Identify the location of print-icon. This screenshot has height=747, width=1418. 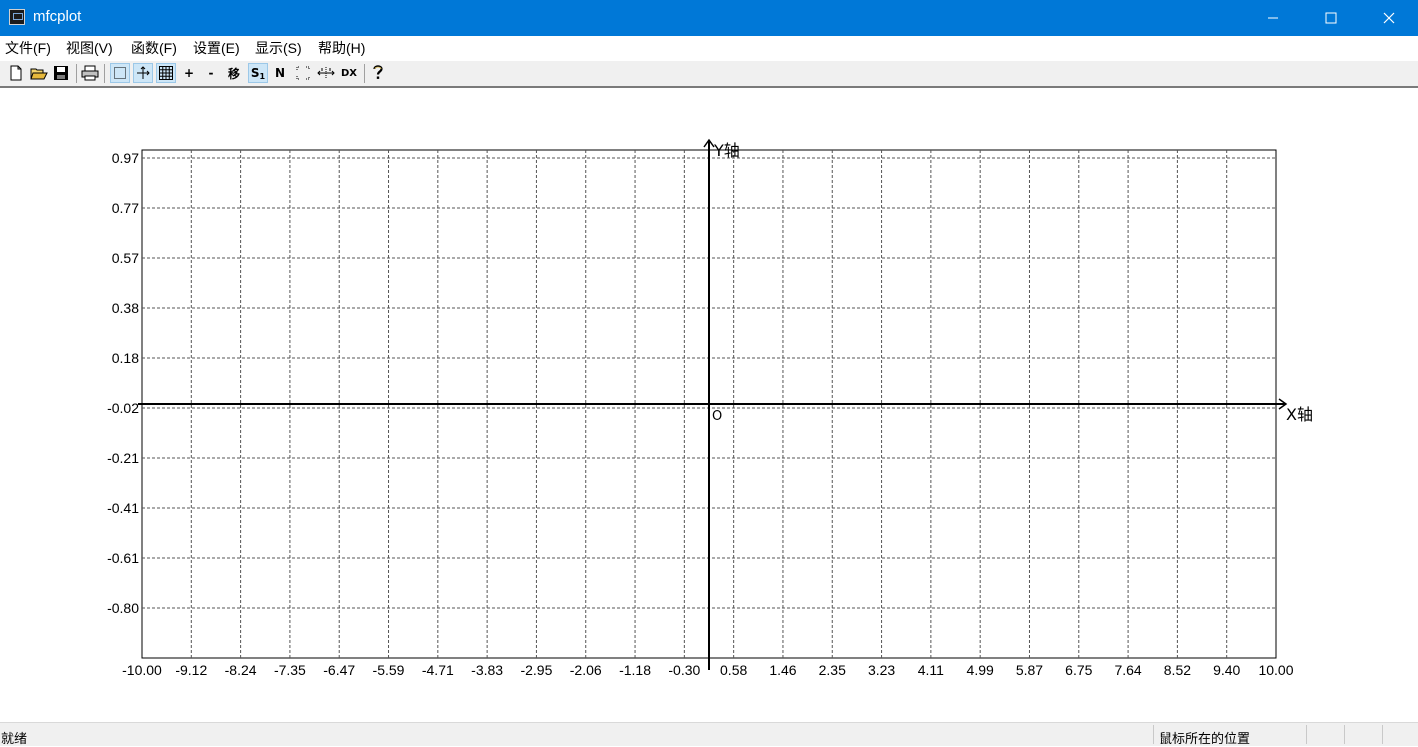
(90, 73).